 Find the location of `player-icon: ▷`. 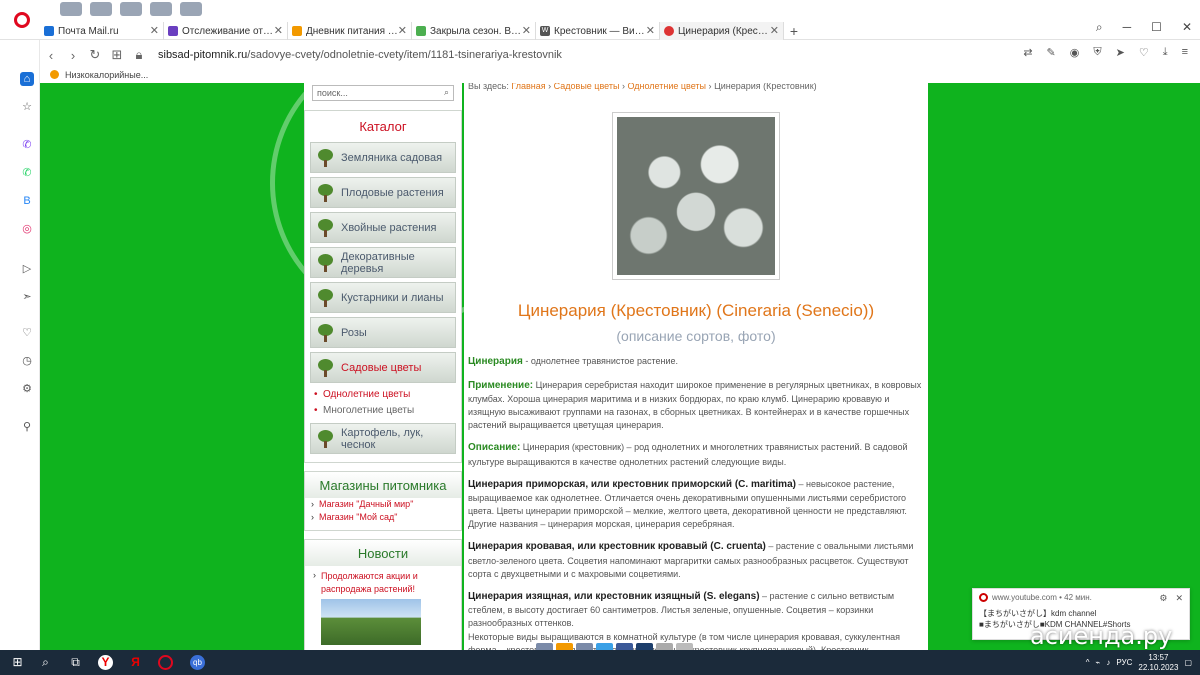

player-icon: ▷ is located at coordinates (27, 269).